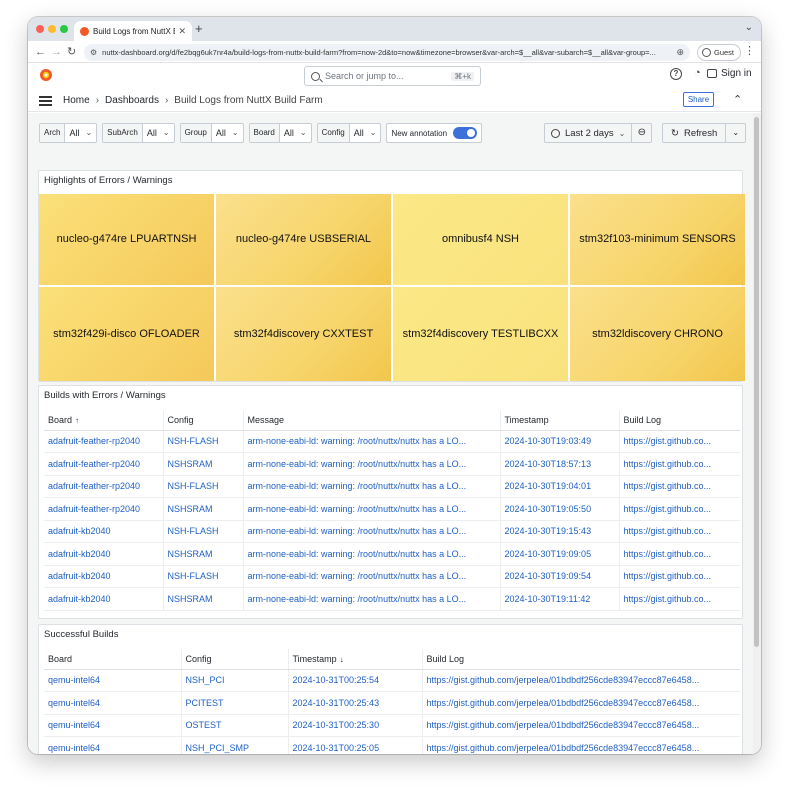  I want to click on sign-in-button: Sign in, so click(729, 73).